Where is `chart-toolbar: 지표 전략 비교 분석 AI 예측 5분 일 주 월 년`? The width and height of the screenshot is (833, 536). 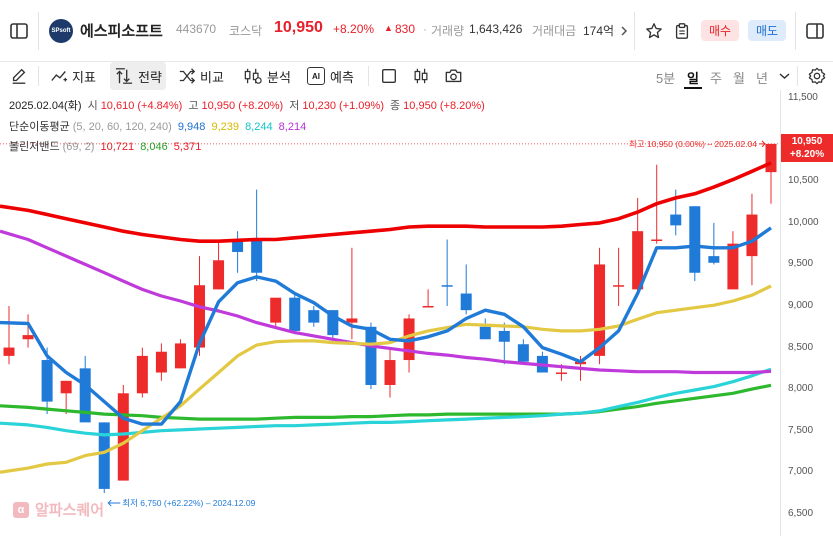 chart-toolbar: 지표 전략 비교 분석 AI 예측 5분 일 주 월 년 is located at coordinates (416, 76).